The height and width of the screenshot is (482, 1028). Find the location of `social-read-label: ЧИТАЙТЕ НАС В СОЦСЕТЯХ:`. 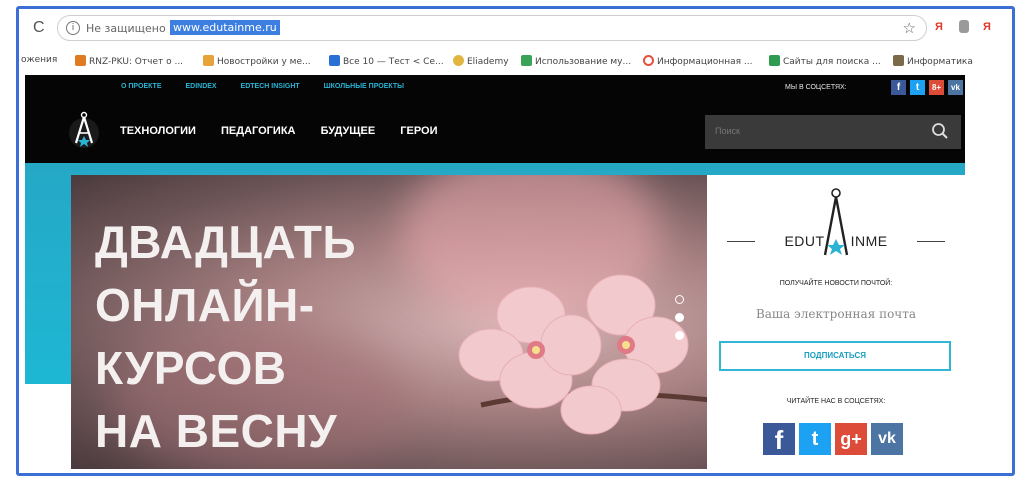

social-read-label: ЧИТАЙТЕ НАС В СОЦСЕТЯХ: is located at coordinates (836, 401).